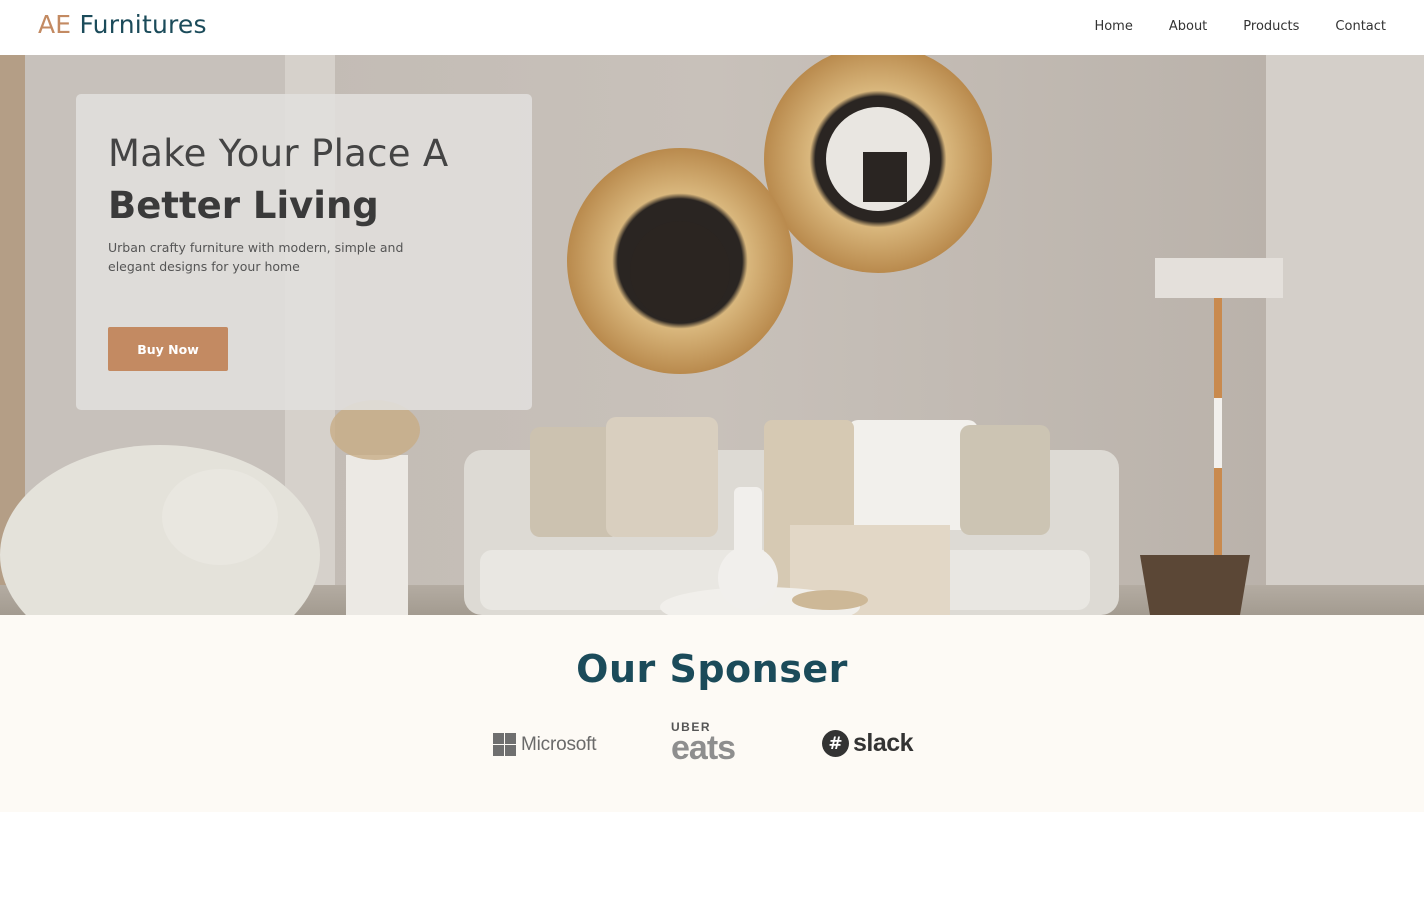 The height and width of the screenshot is (900, 1424). Describe the element at coordinates (168, 349) in the screenshot. I see `buy-now-button: Buy Now` at that location.